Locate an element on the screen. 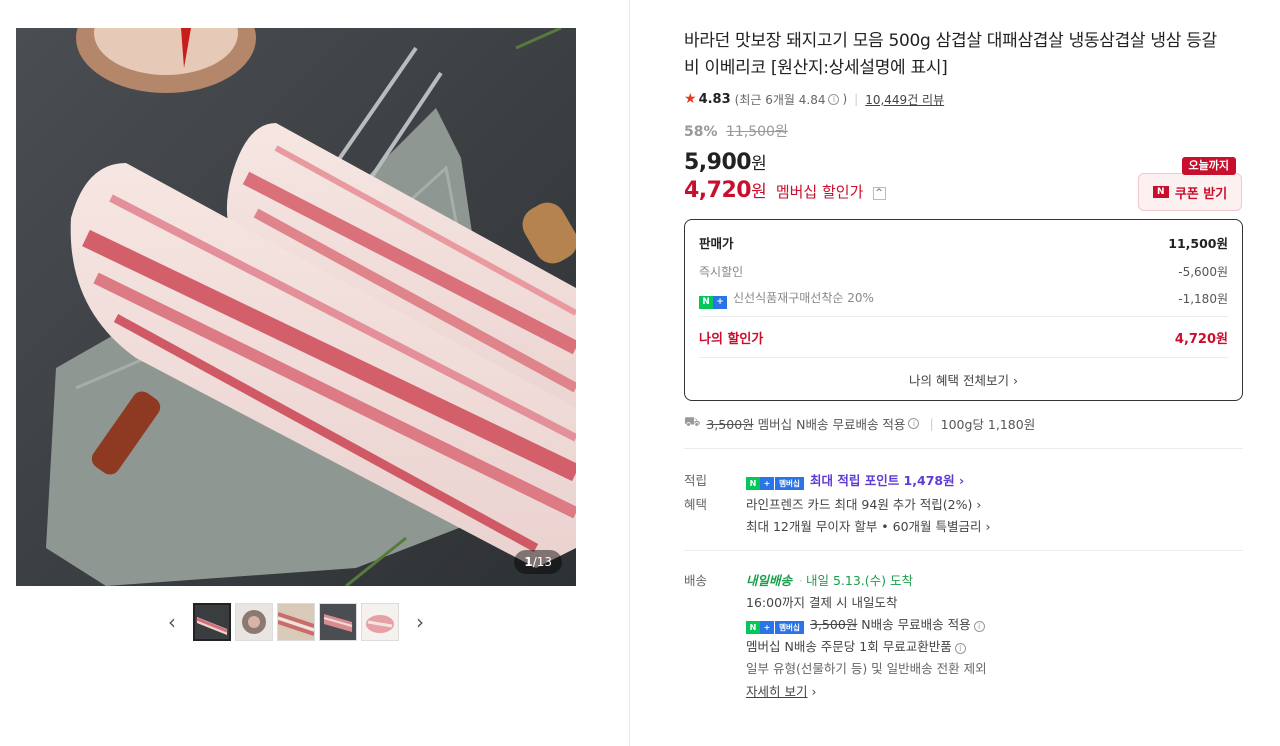 The image size is (1280, 746). breakdown-mine-row: 나의 할인가 4,720원 is located at coordinates (963, 337).